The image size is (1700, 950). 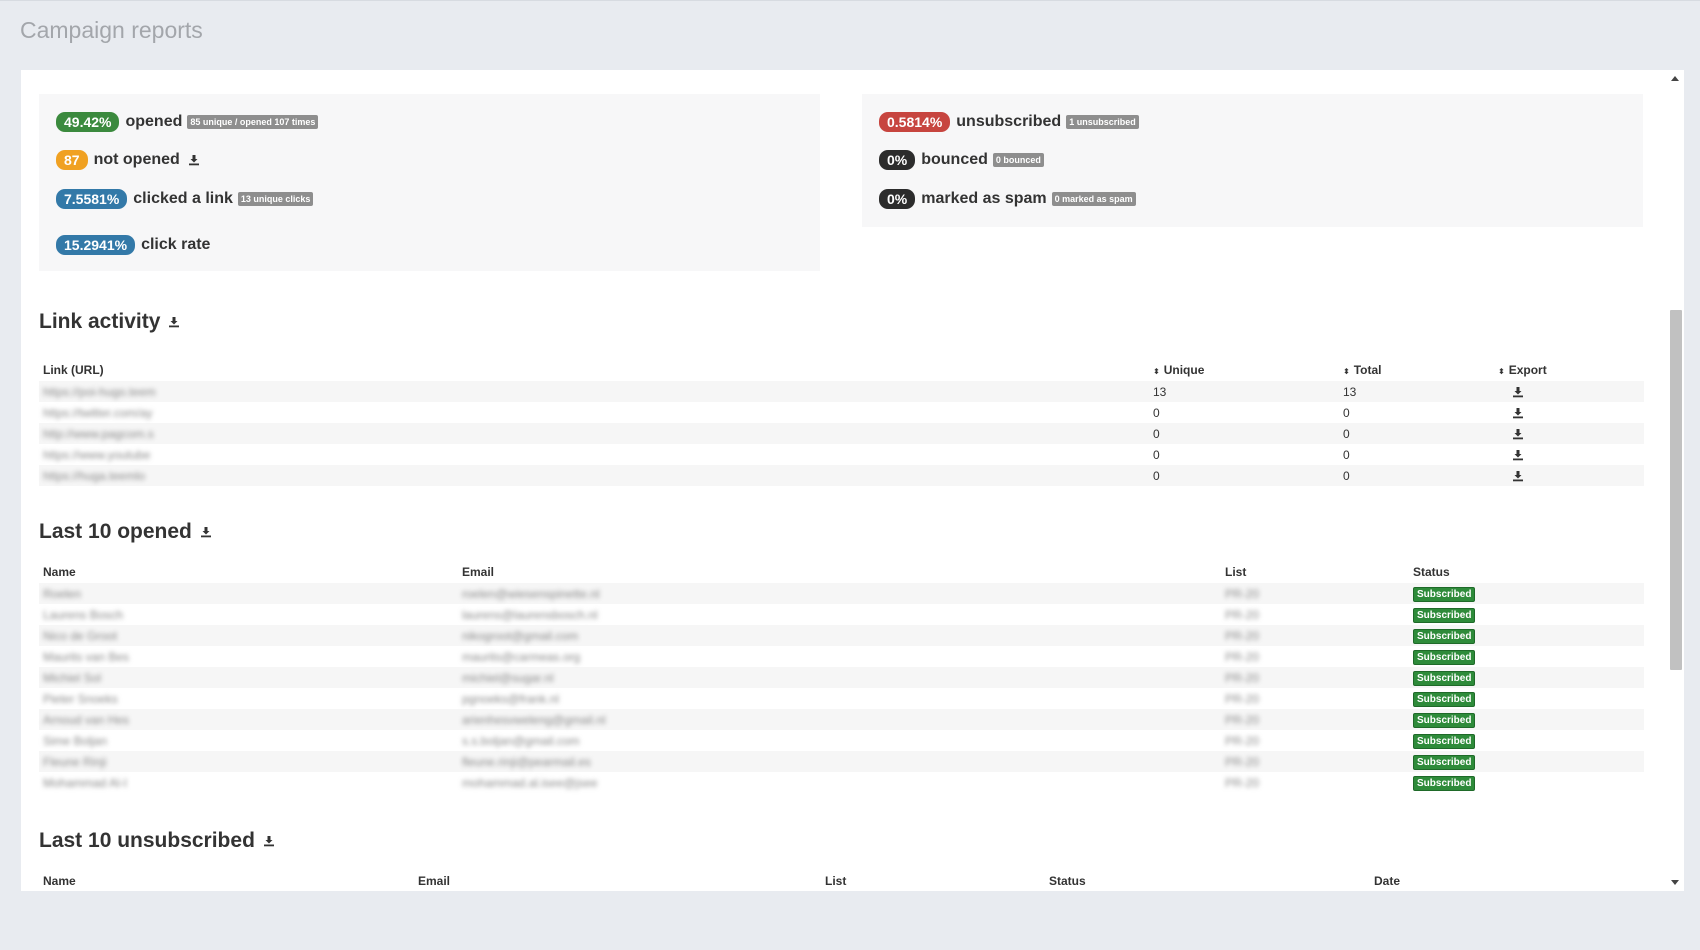 What do you see at coordinates (1527, 370) in the screenshot?
I see `export-header-label: Export` at bounding box center [1527, 370].